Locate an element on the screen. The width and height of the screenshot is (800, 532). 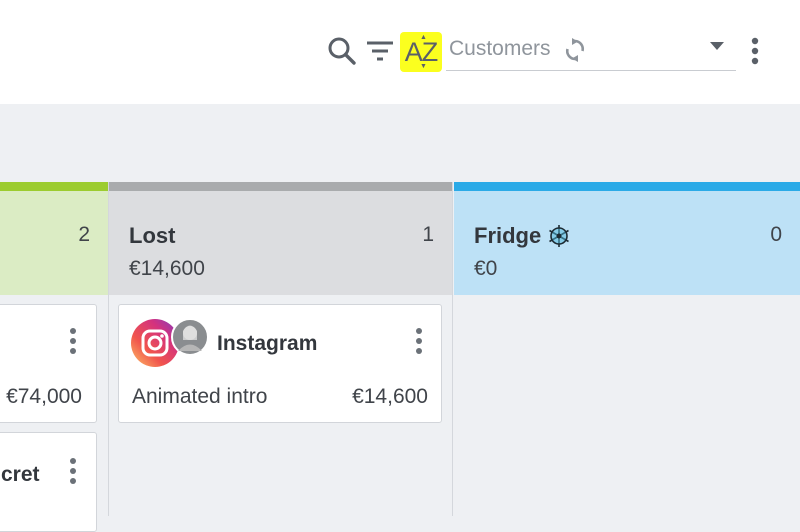
column-name: Fridge is located at coordinates (508, 235).